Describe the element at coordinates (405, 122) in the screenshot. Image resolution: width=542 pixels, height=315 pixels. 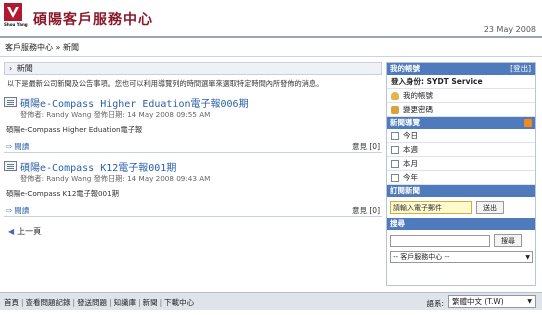
I see `news-nav-title: 新聞導覽` at that location.